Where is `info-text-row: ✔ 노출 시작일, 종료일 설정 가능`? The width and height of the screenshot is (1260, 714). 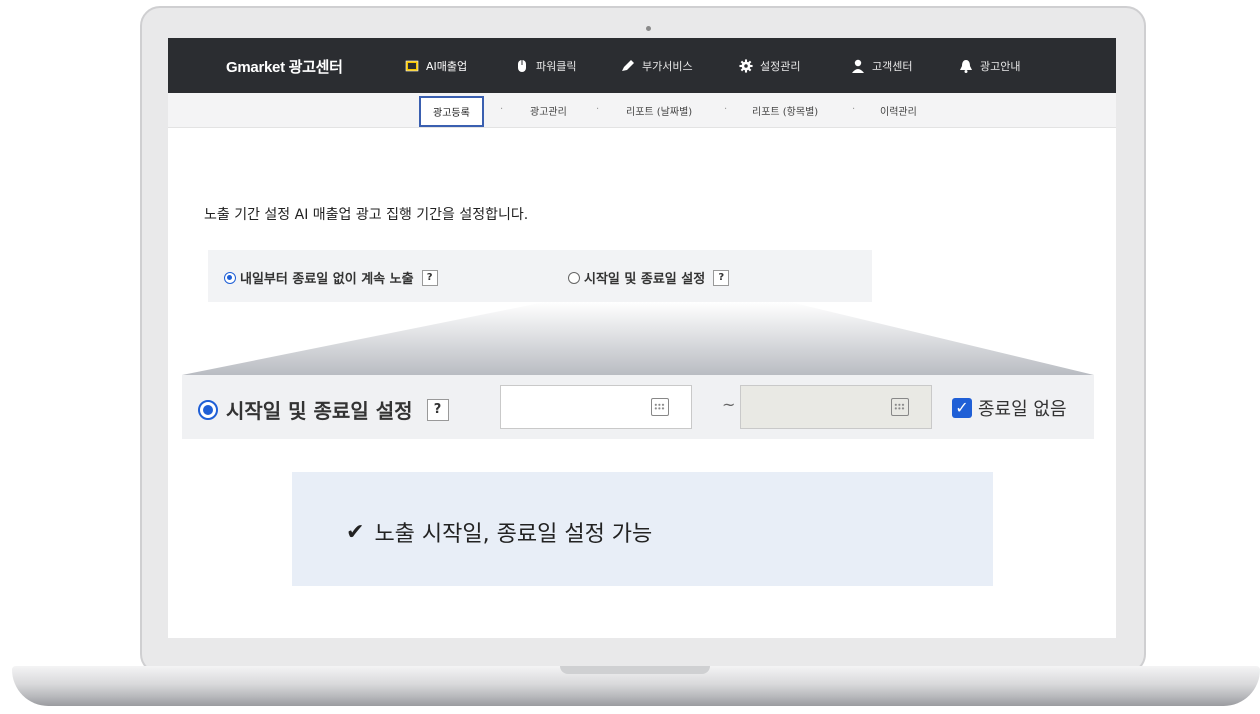
info-text-row: ✔ 노출 시작일, 종료일 설정 가능 is located at coordinates (499, 532).